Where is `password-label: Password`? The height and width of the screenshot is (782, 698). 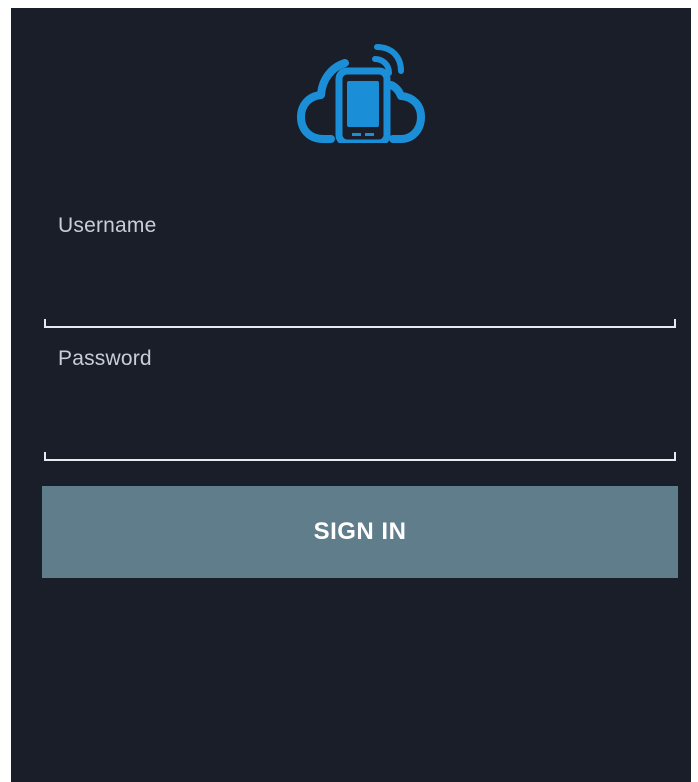
password-label: Password is located at coordinates (105, 358).